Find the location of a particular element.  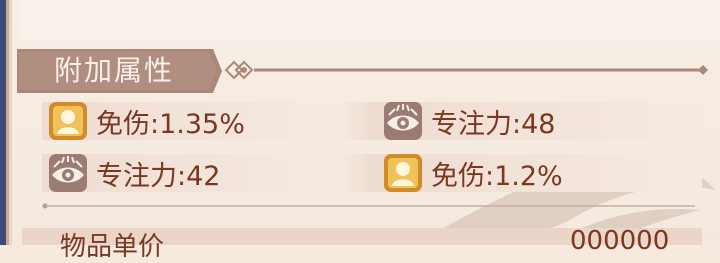

unit-price-value: 000000 is located at coordinates (620, 241).